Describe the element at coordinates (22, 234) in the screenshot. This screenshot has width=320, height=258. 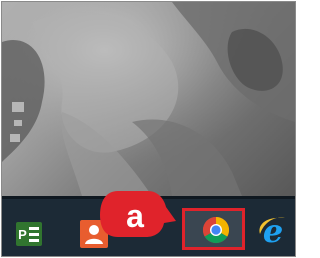
I see `svg-text: P` at that location.